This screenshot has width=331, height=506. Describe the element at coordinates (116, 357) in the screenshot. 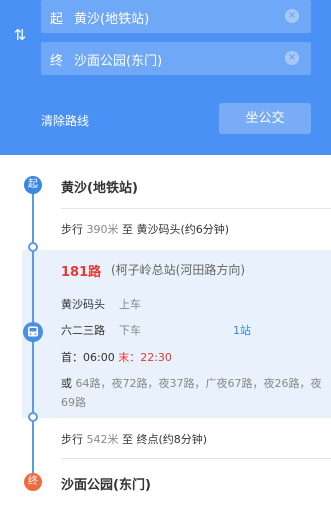

I see `bus-times: 首：06:00 末：22:30` at that location.